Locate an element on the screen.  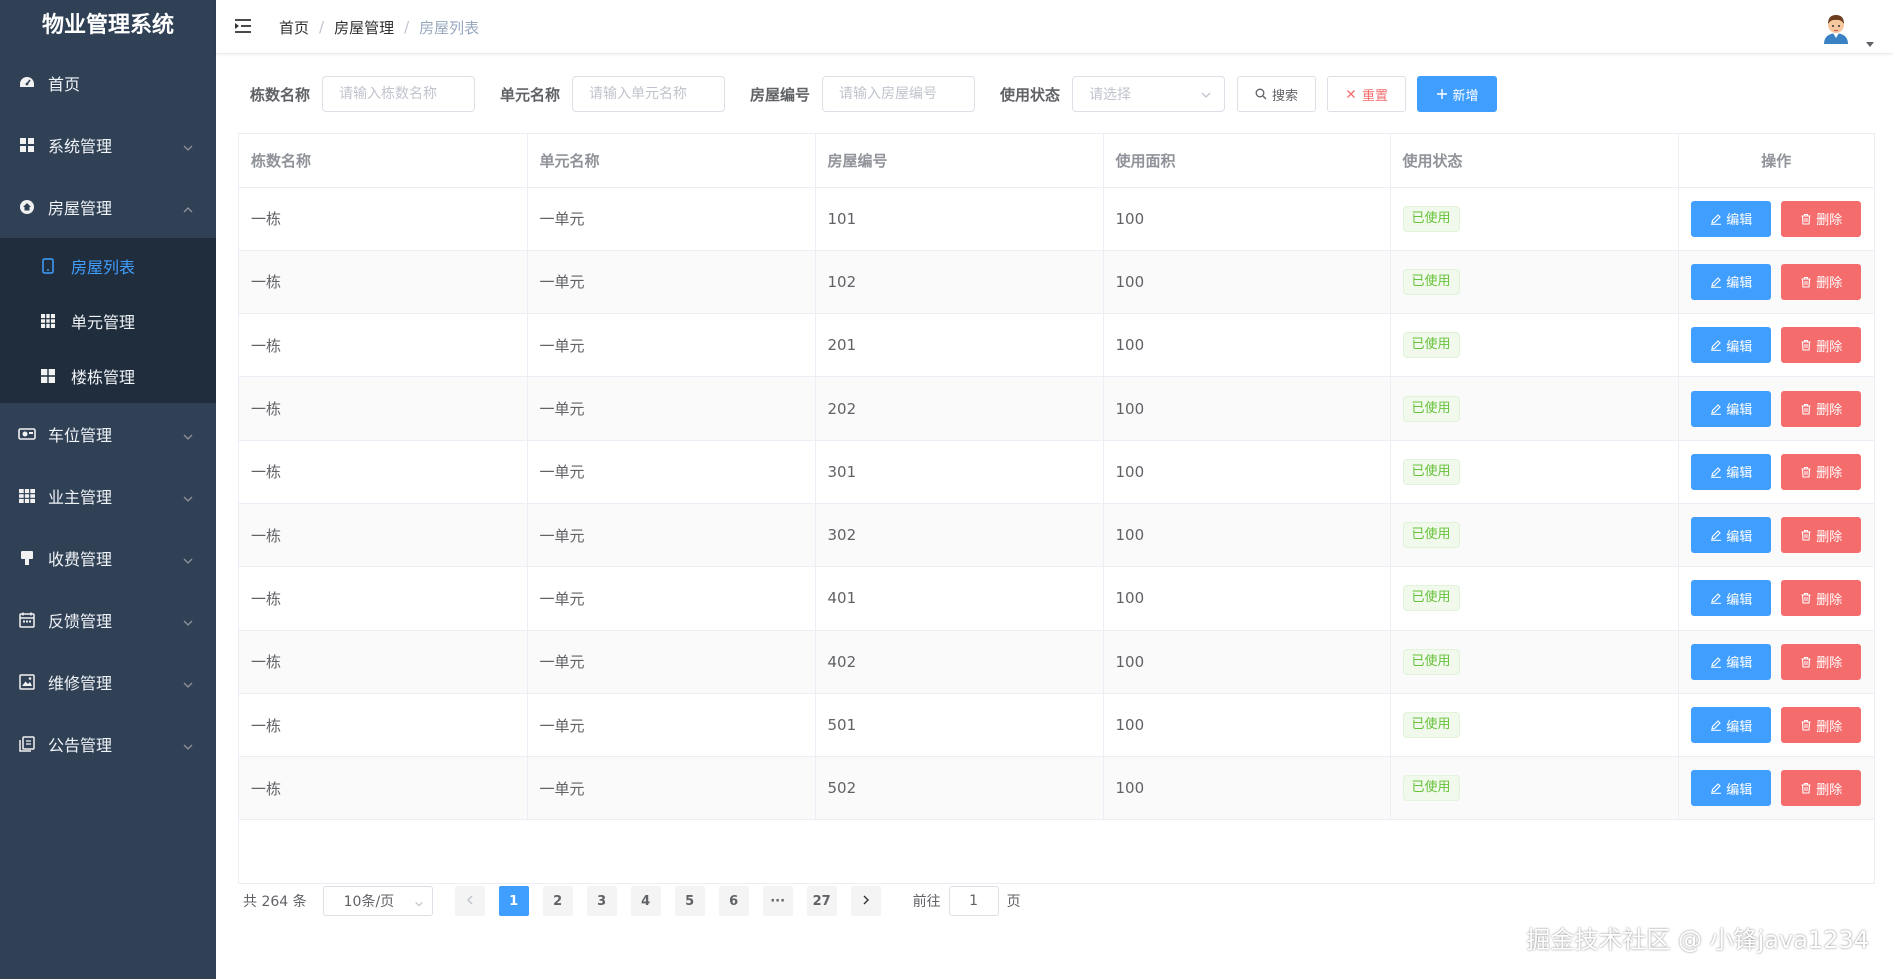
building-name-input is located at coordinates (399, 94).